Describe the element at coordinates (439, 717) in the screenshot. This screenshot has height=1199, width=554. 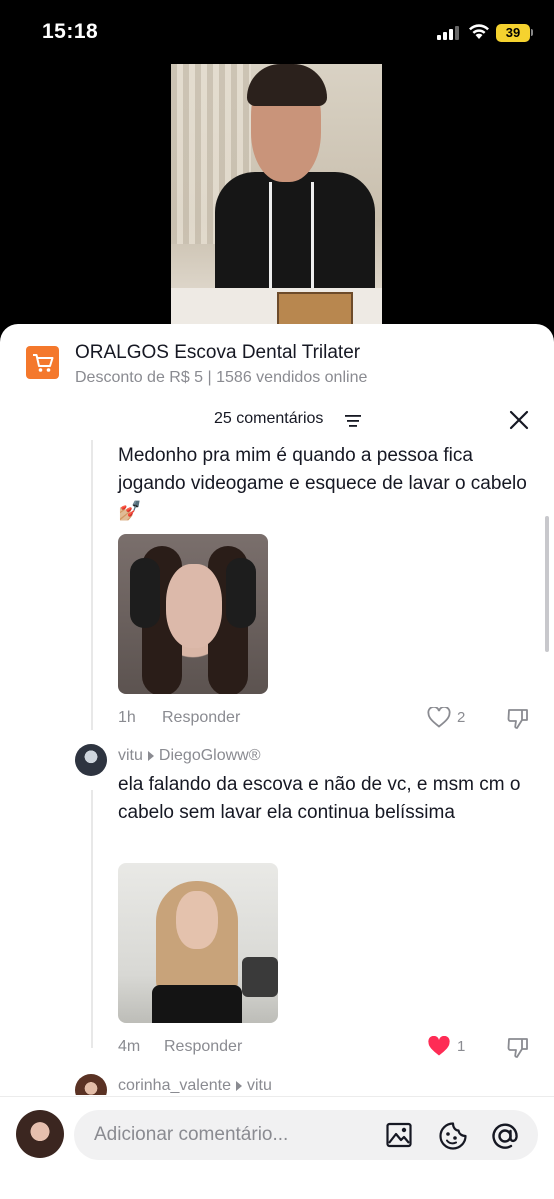
I see `heart-outline-icon` at that location.